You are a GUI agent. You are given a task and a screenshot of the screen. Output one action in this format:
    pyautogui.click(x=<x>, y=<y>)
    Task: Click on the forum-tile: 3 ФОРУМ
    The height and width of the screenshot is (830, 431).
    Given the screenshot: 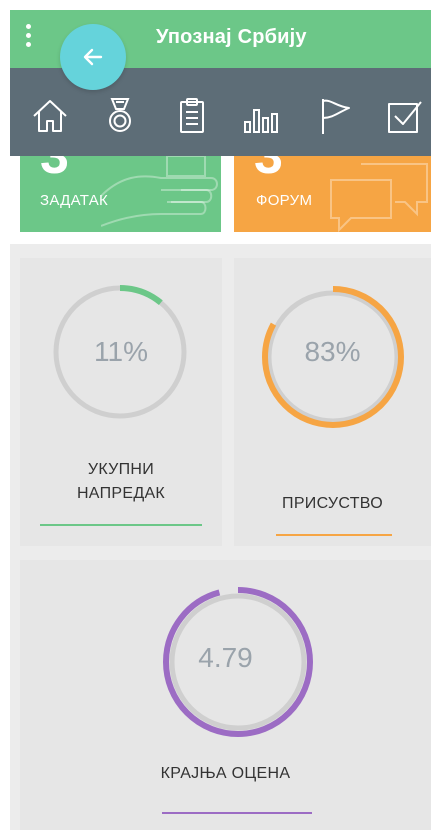 What is the action you would take?
    pyautogui.click(x=332, y=194)
    